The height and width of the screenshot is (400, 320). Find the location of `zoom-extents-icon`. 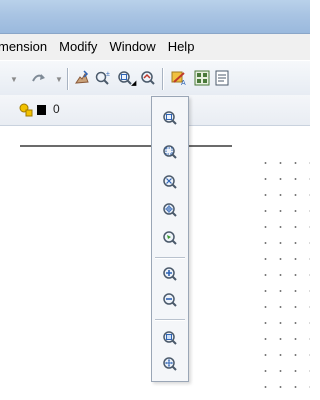

zoom-extents-icon is located at coordinates (170, 364).